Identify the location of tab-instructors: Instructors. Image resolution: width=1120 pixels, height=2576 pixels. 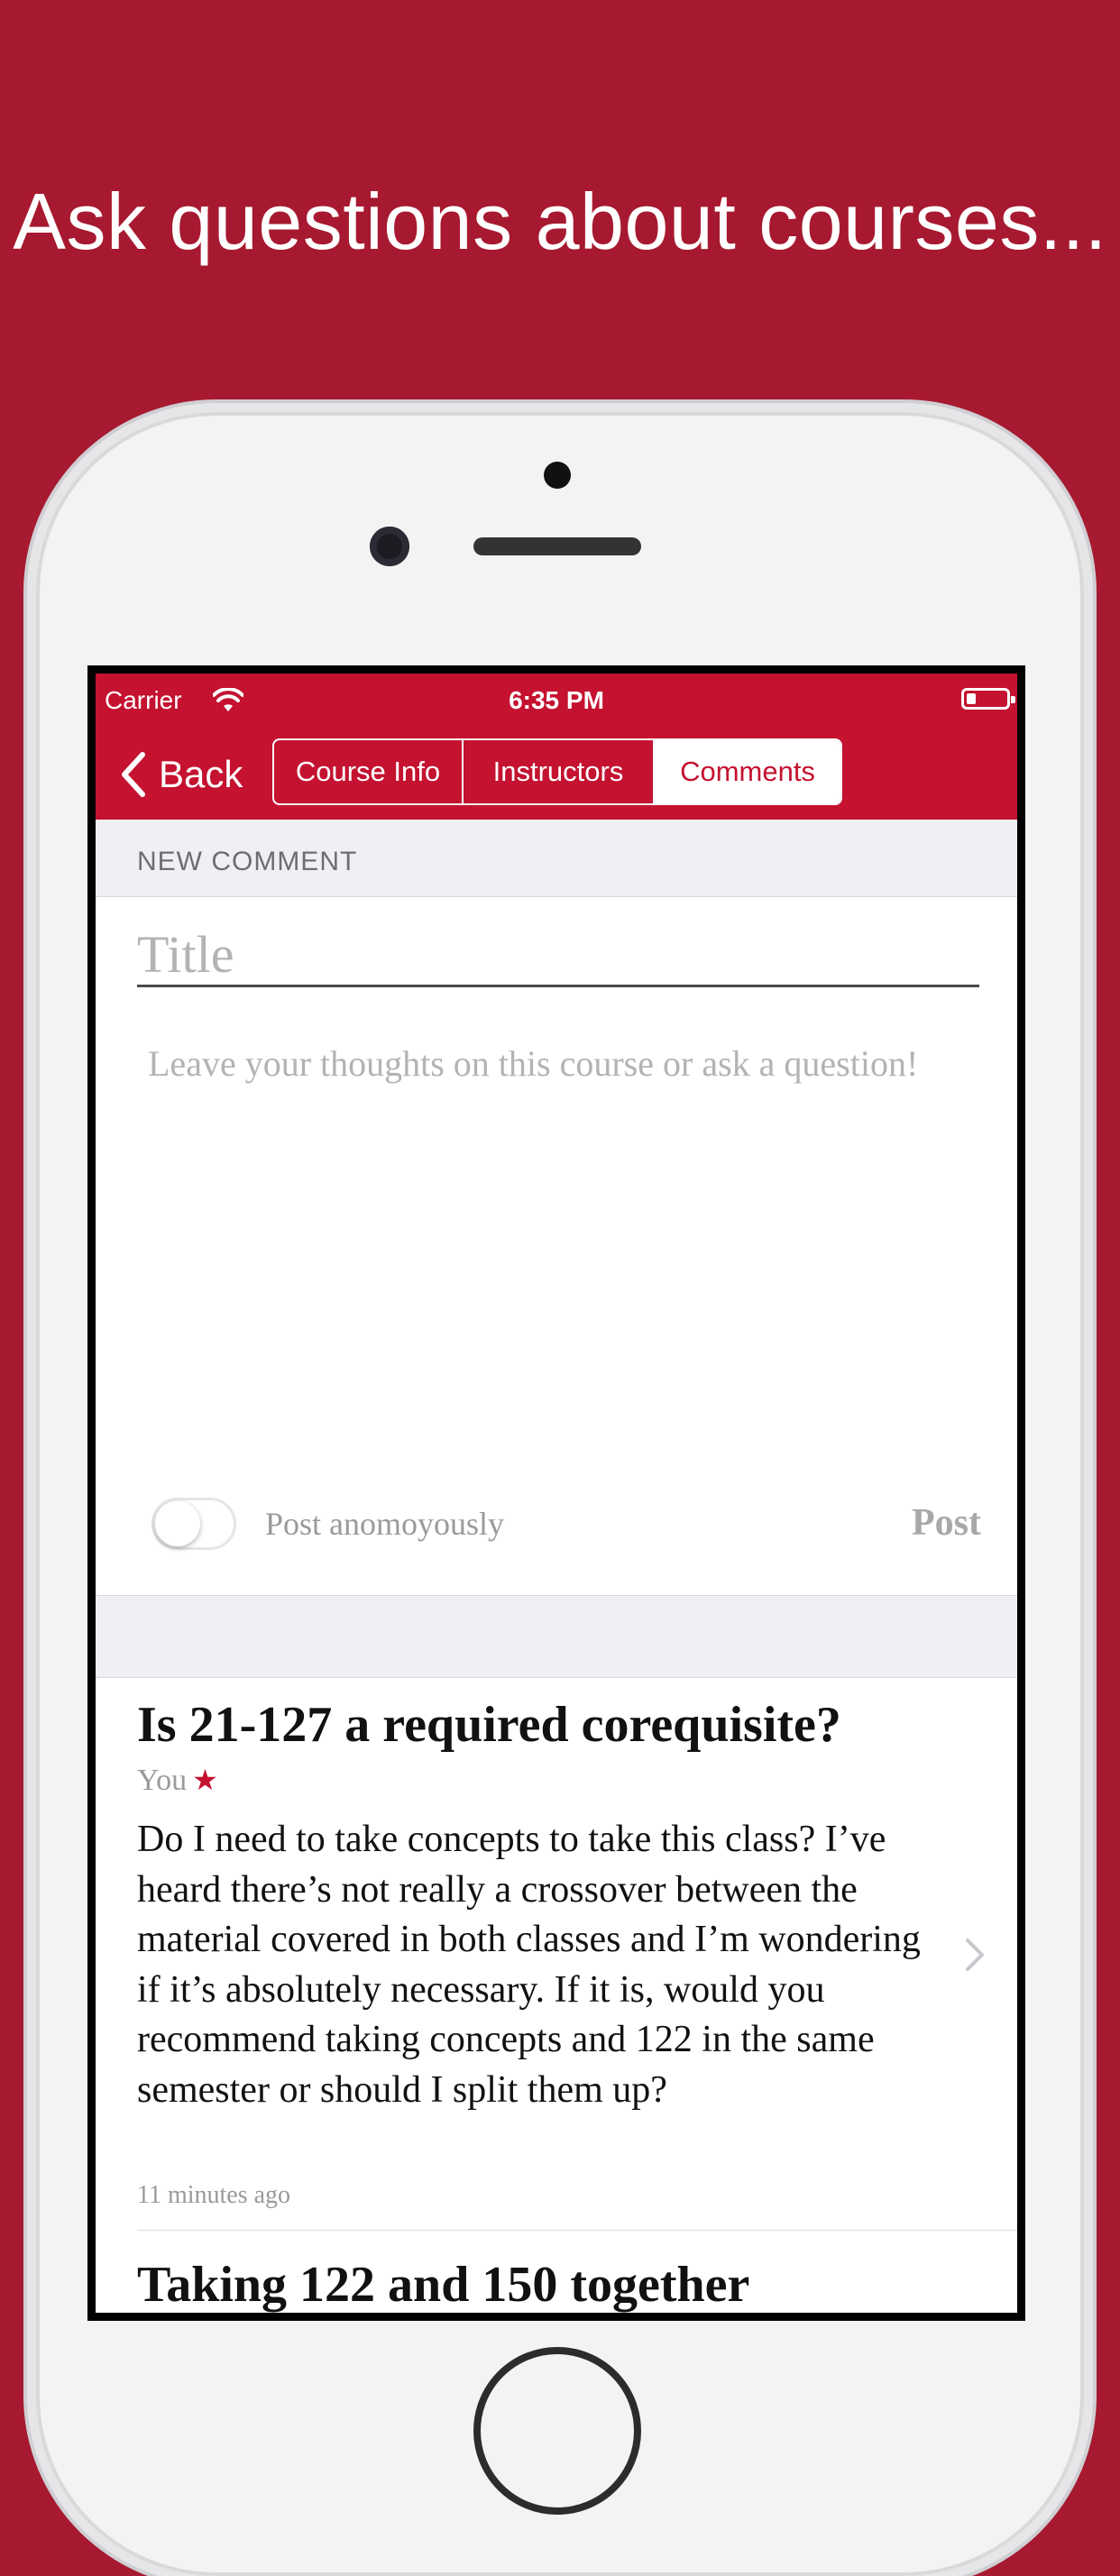
(559, 771).